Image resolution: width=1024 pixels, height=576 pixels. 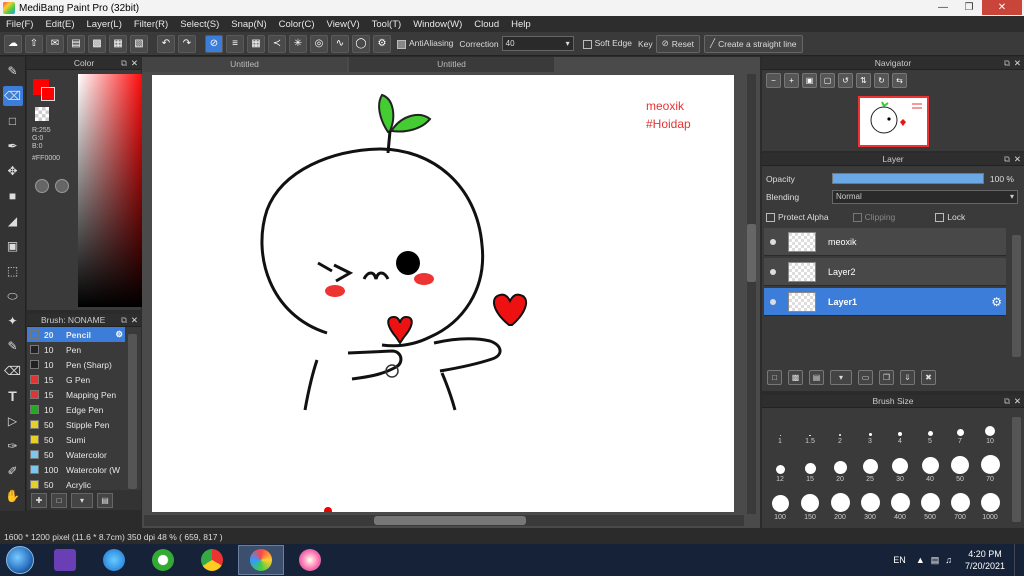 I want to click on redo-icon: ↷, so click(x=187, y=43).